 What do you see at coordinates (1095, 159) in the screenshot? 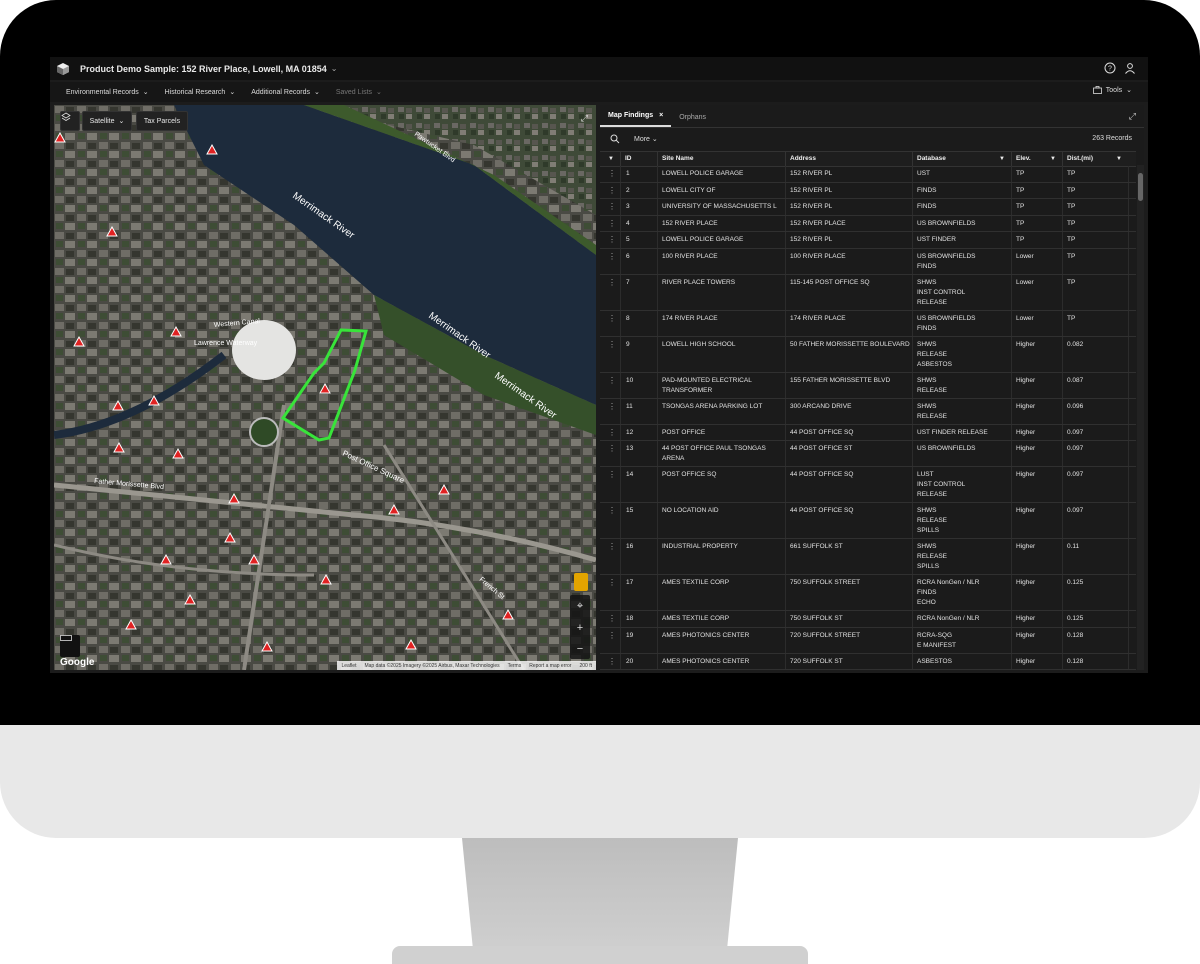
I see `col-dist: Dist.(mi) ▼` at bounding box center [1095, 159].